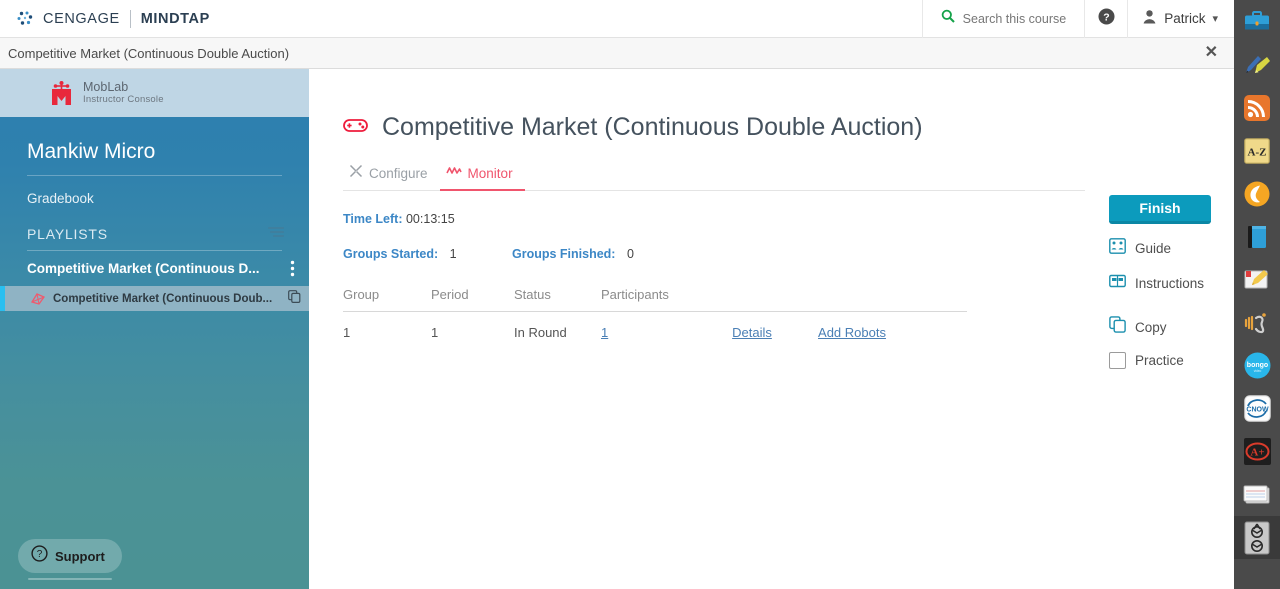 The width and height of the screenshot is (1280, 589). What do you see at coordinates (67, 234) in the screenshot?
I see `playlists-label: PLAYLISTS` at bounding box center [67, 234].